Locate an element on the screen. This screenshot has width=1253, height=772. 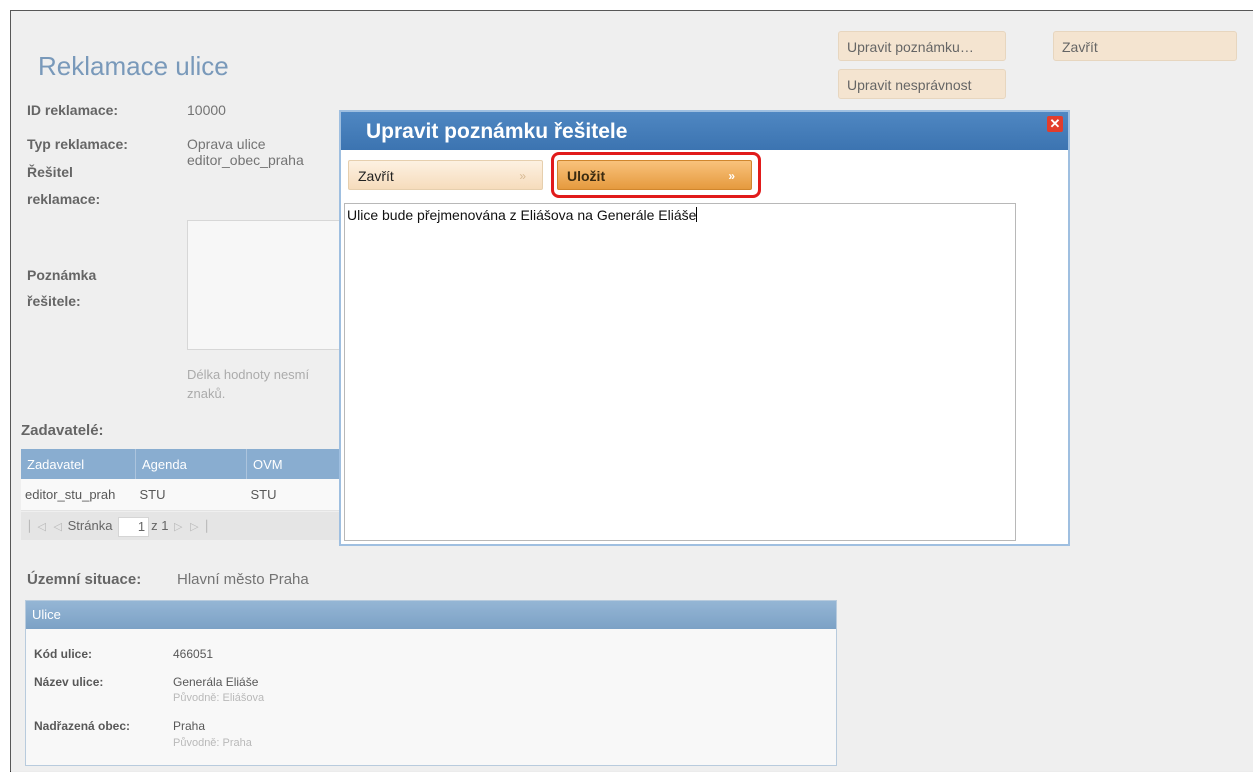
dialog-close-icon: ✕ is located at coordinates (1055, 124).